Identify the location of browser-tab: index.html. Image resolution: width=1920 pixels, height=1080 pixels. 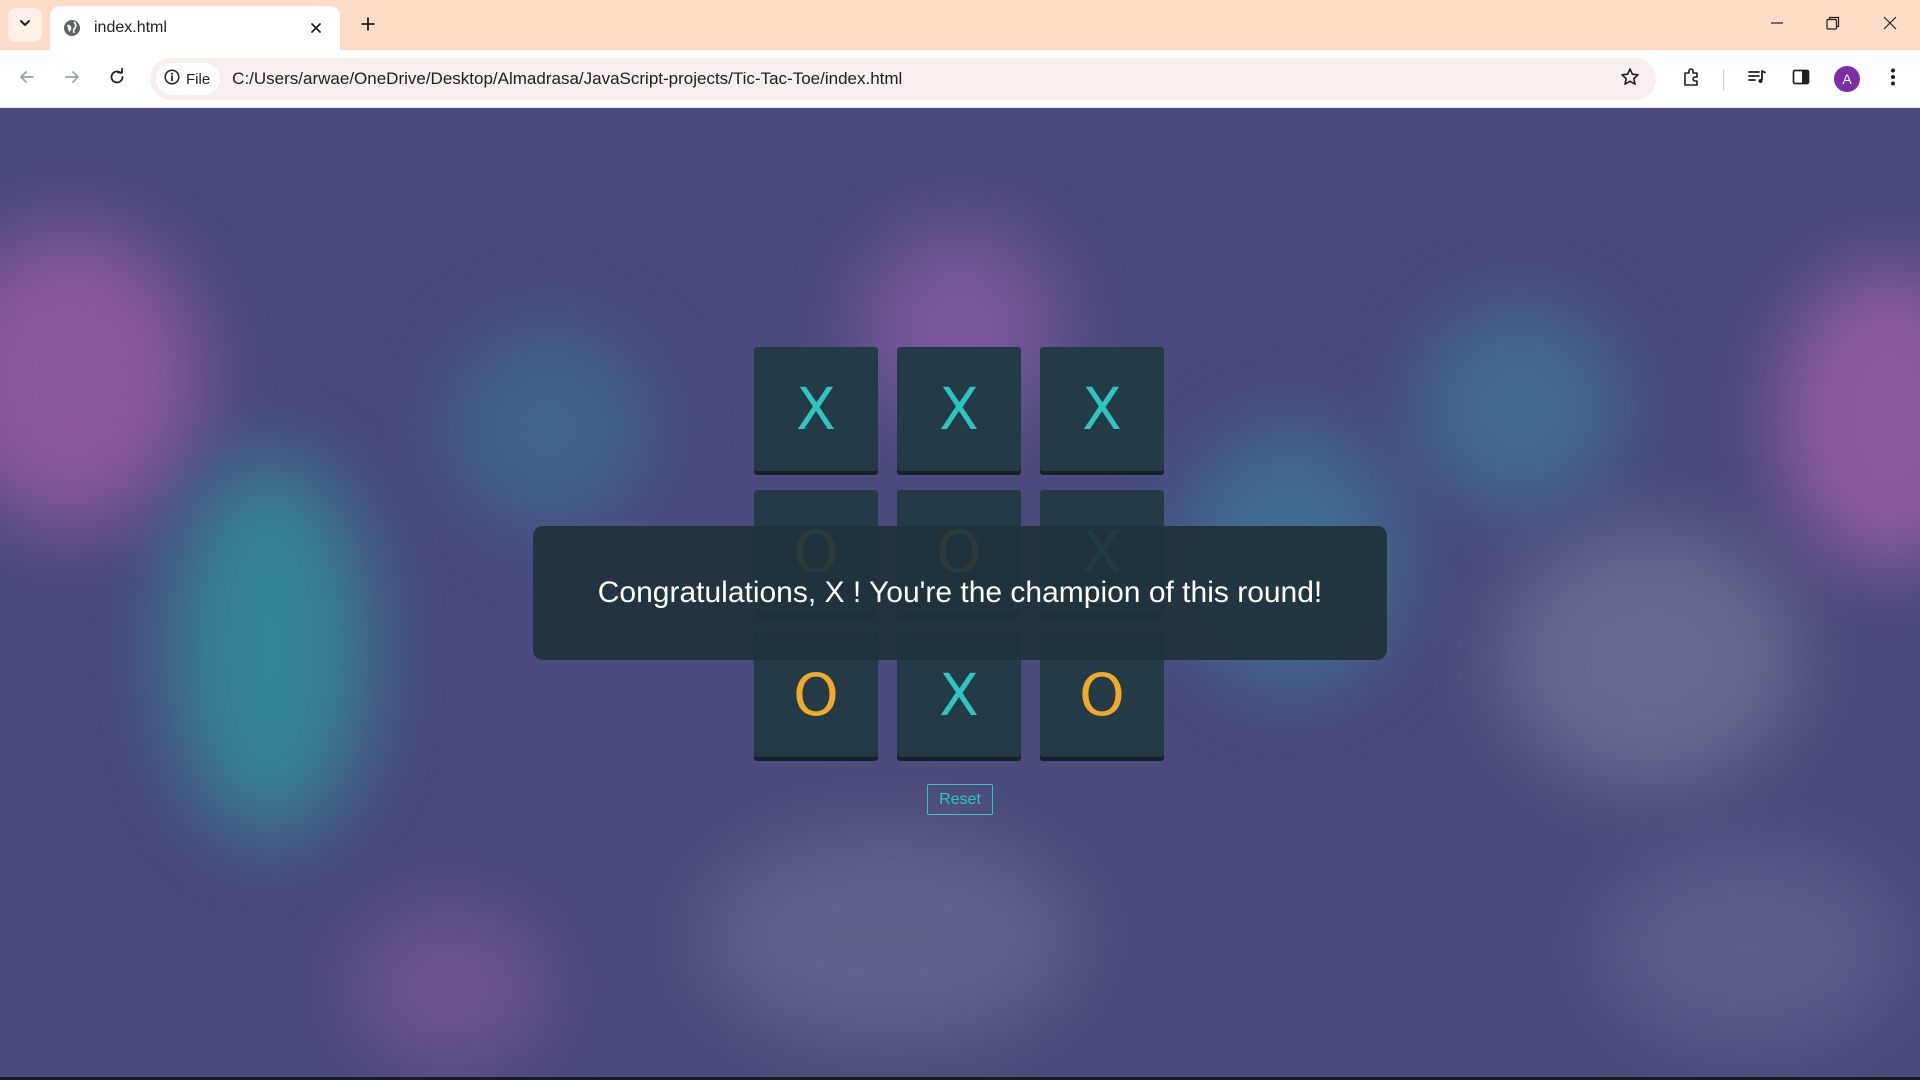
(195, 28).